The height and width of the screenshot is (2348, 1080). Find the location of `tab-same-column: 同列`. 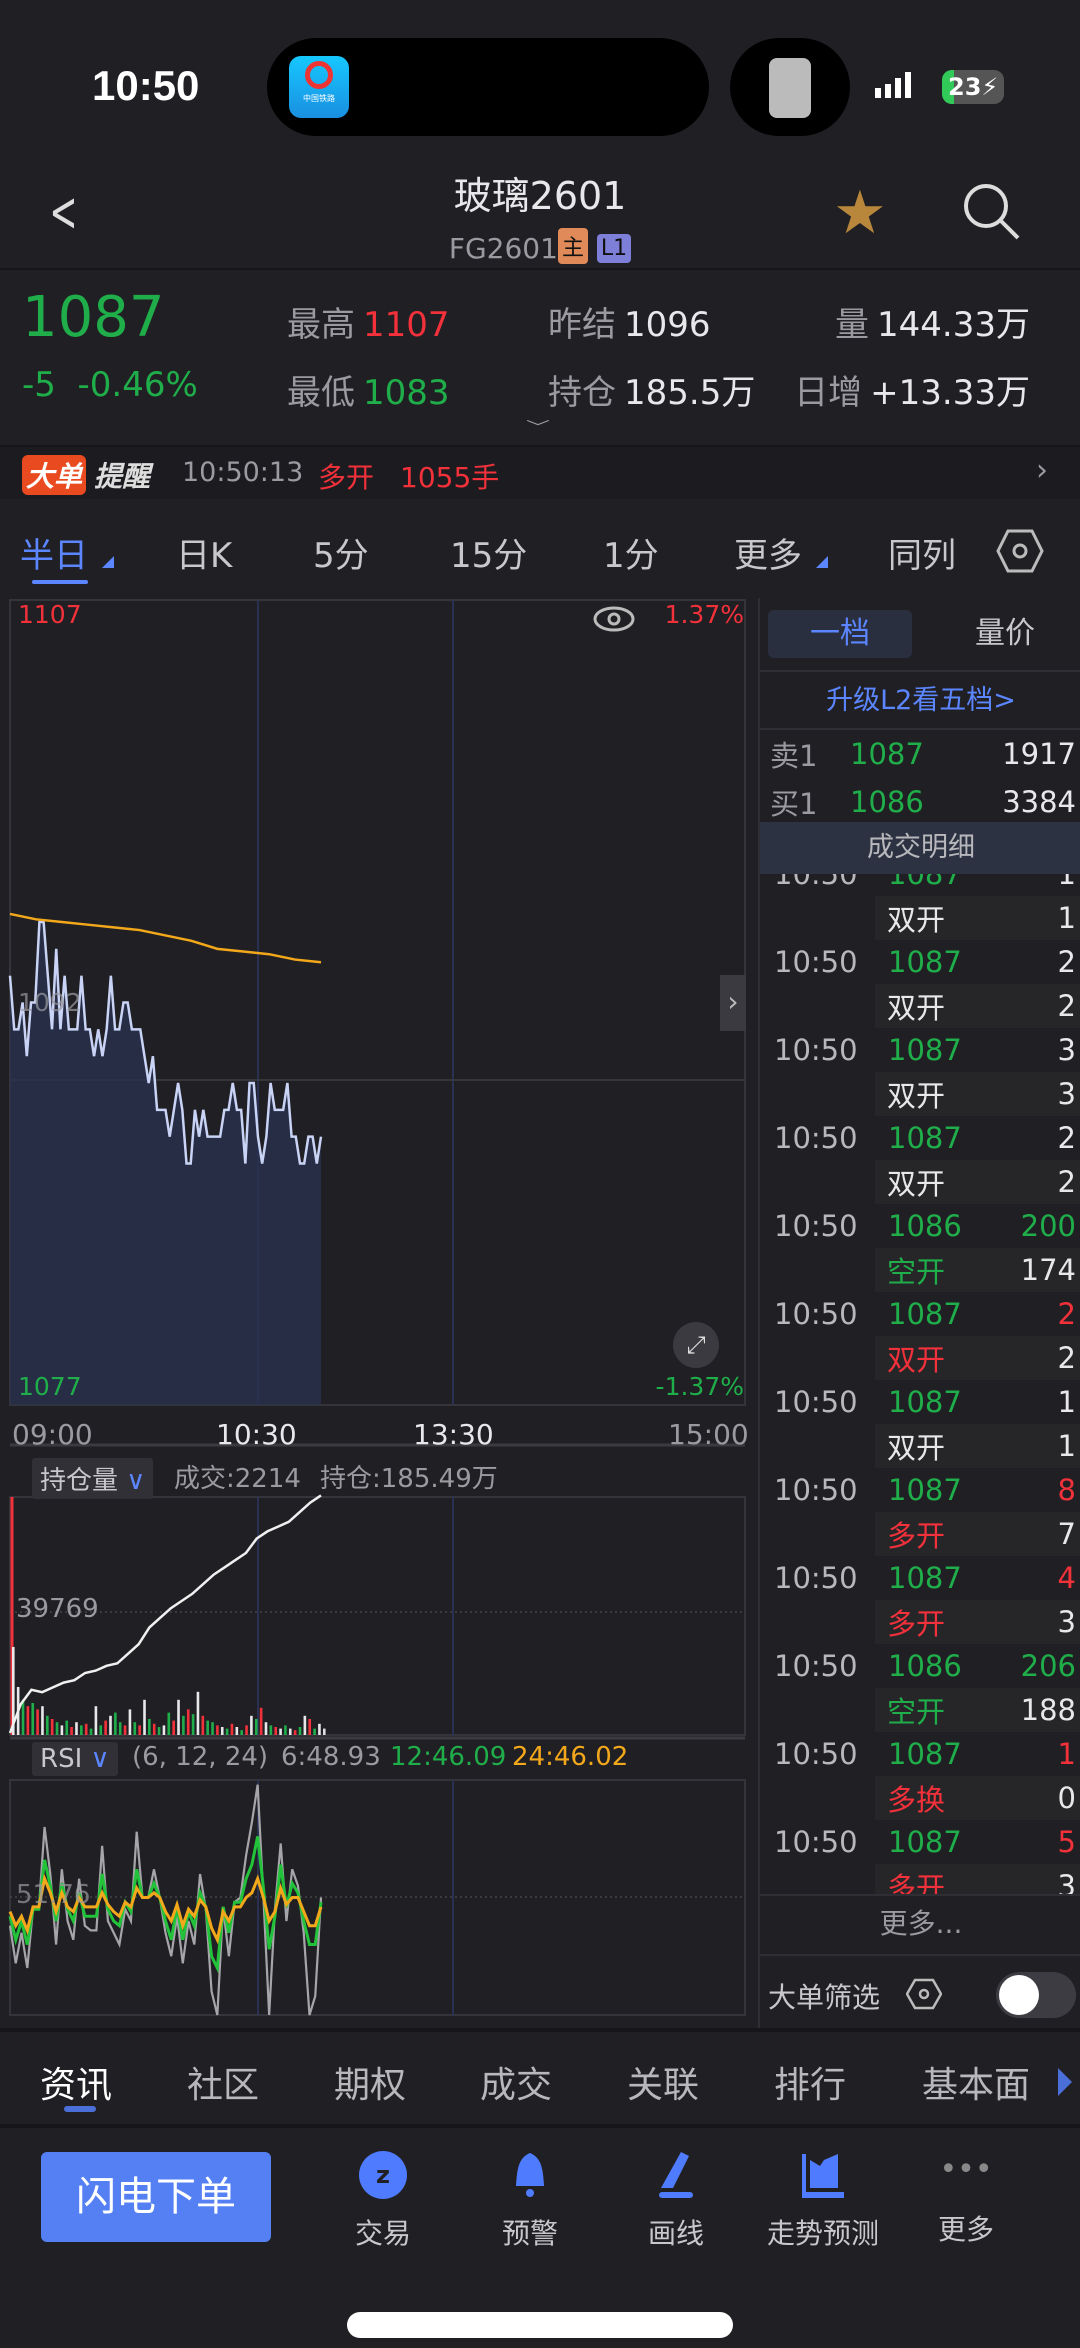

tab-same-column: 同列 is located at coordinates (922, 552).